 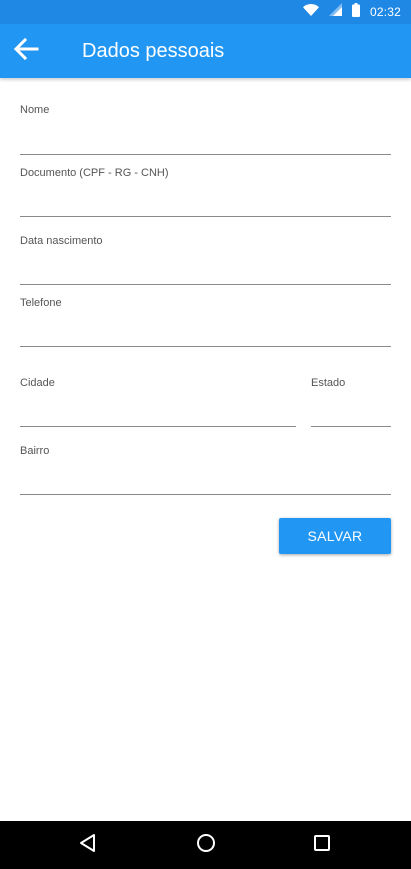 I want to click on battery-icon, so click(x=355, y=12).